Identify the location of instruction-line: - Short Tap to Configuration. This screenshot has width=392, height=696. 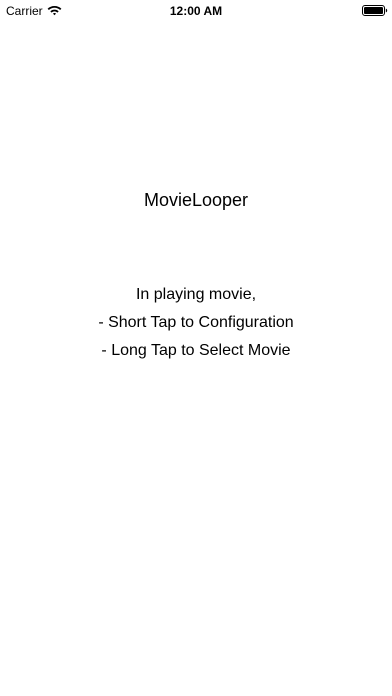
(196, 322).